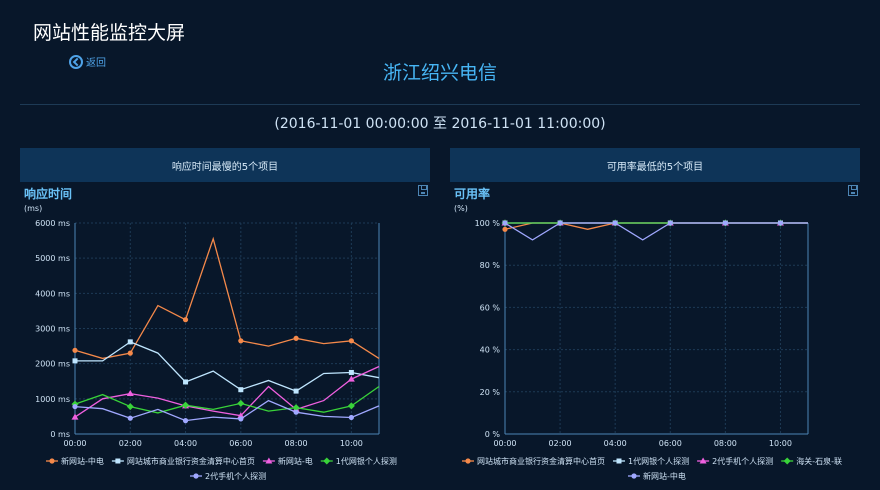 The width and height of the screenshot is (880, 490). I want to click on legend-label: 新网站-中电, so click(664, 476).